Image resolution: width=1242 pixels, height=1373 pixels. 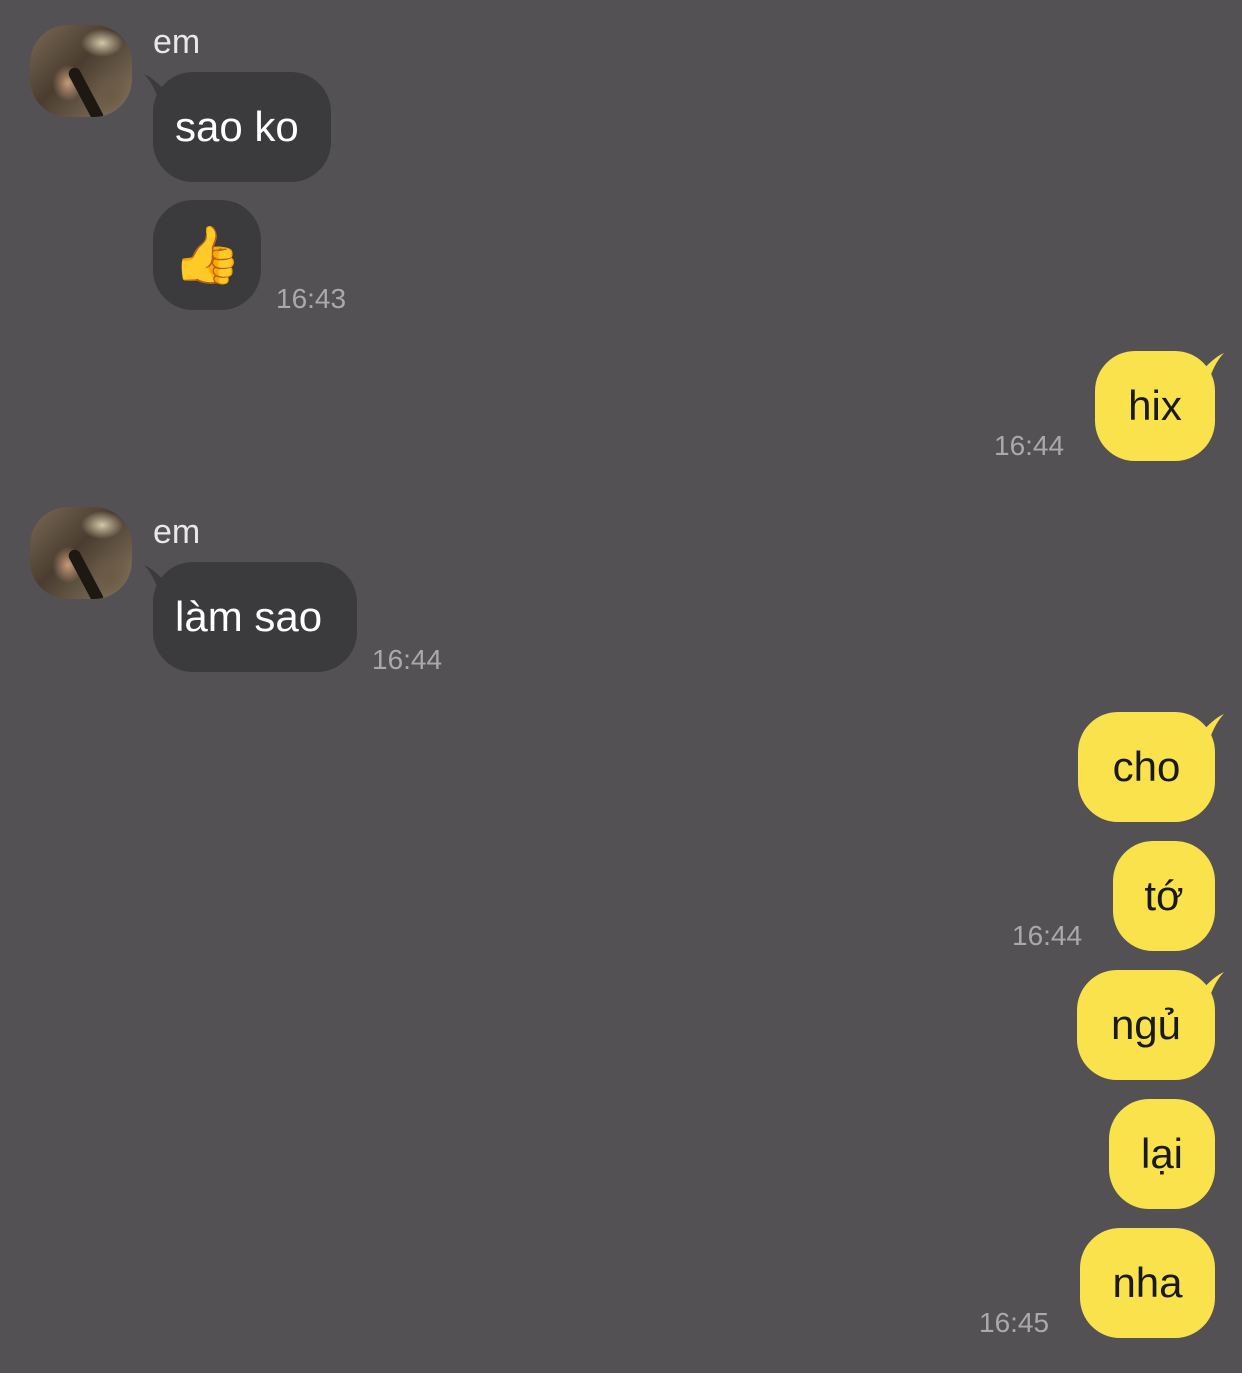 I want to click on message-timestamp: 16:43, so click(x=311, y=298).